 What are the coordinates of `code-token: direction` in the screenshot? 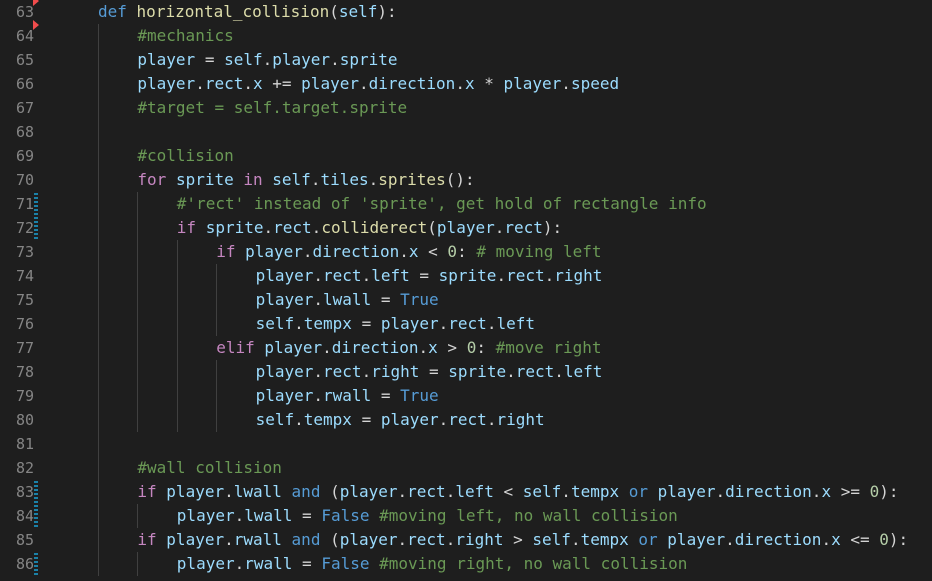 It's located at (768, 491).